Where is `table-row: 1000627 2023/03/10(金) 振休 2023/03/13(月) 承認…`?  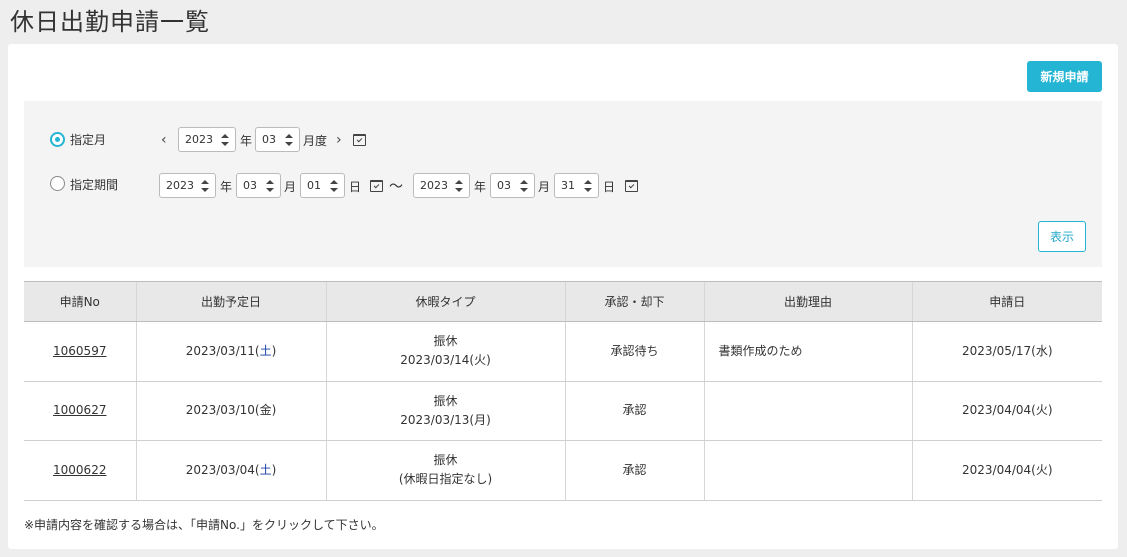 table-row: 1000627 2023/03/10(金) 振休 2023/03/13(月) 承認… is located at coordinates (563, 411).